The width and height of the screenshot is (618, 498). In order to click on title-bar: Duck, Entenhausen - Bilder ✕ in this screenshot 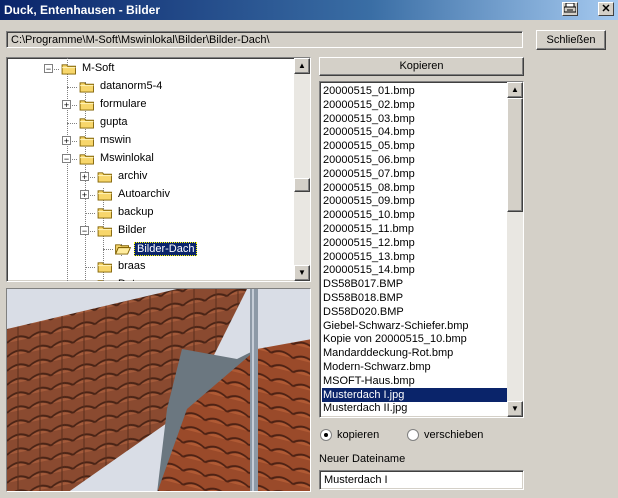, I will do `click(309, 10)`.